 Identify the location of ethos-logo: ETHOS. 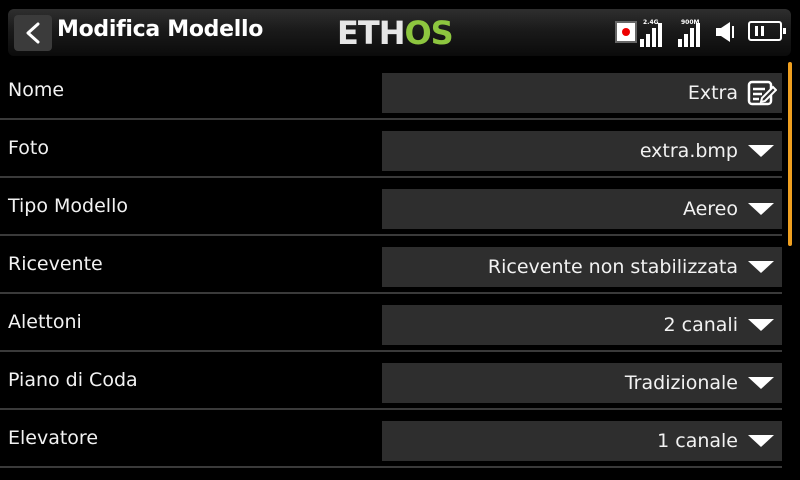
(395, 33).